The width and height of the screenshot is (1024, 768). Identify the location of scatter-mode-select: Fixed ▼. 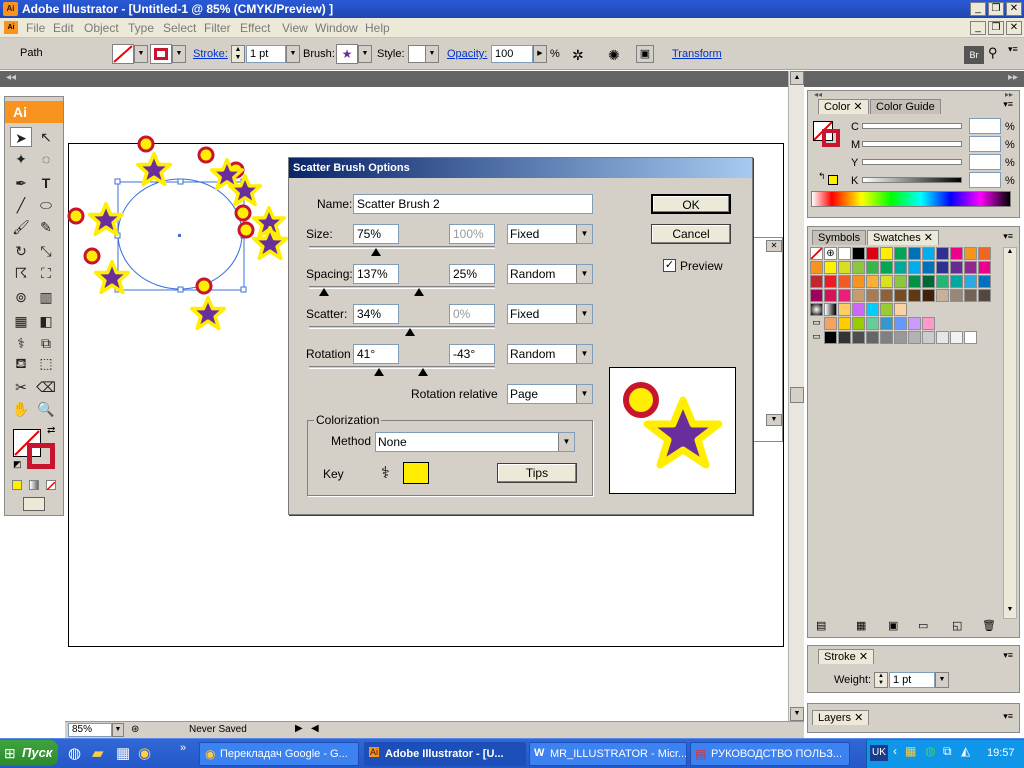
(550, 314).